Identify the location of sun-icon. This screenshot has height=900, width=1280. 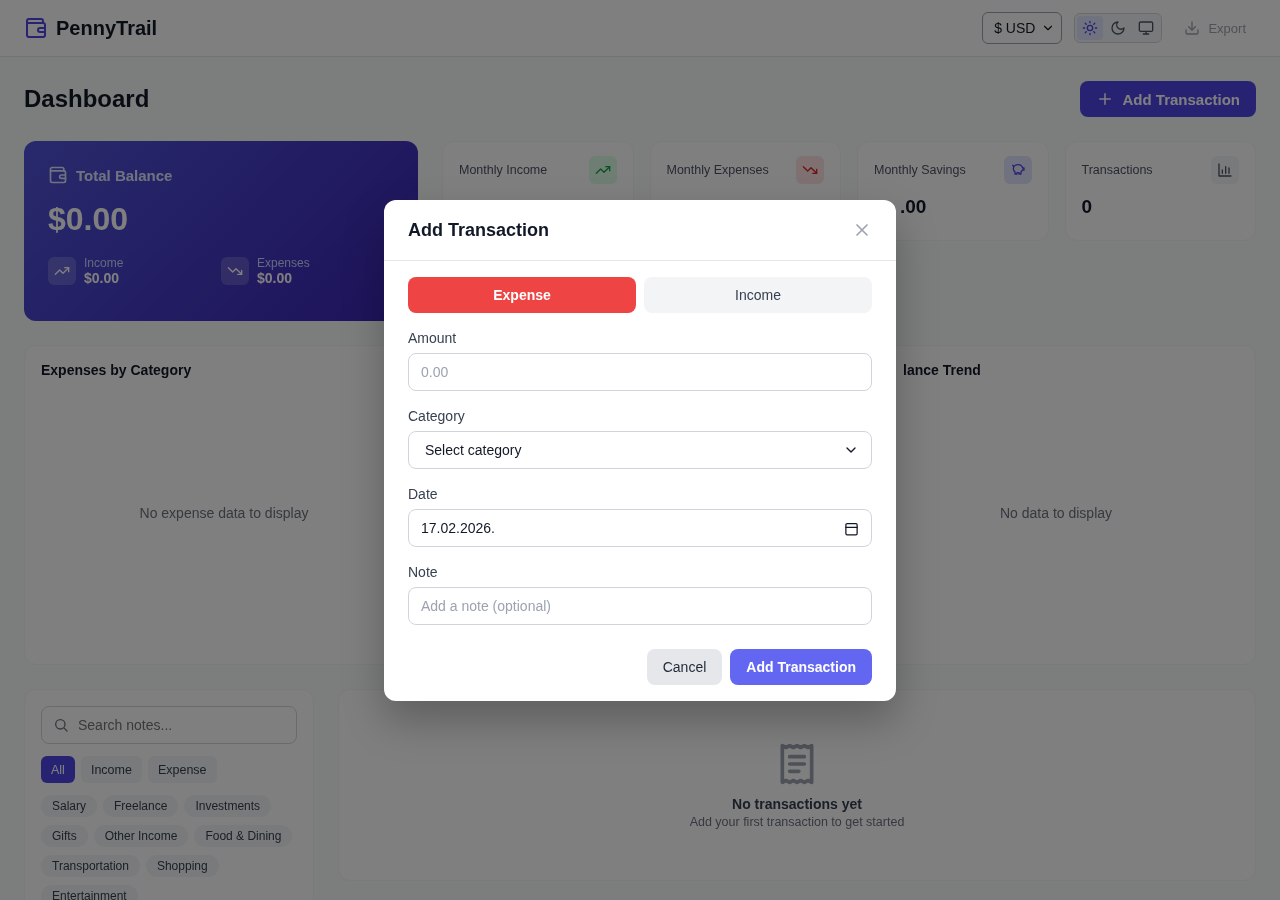
(1090, 28).